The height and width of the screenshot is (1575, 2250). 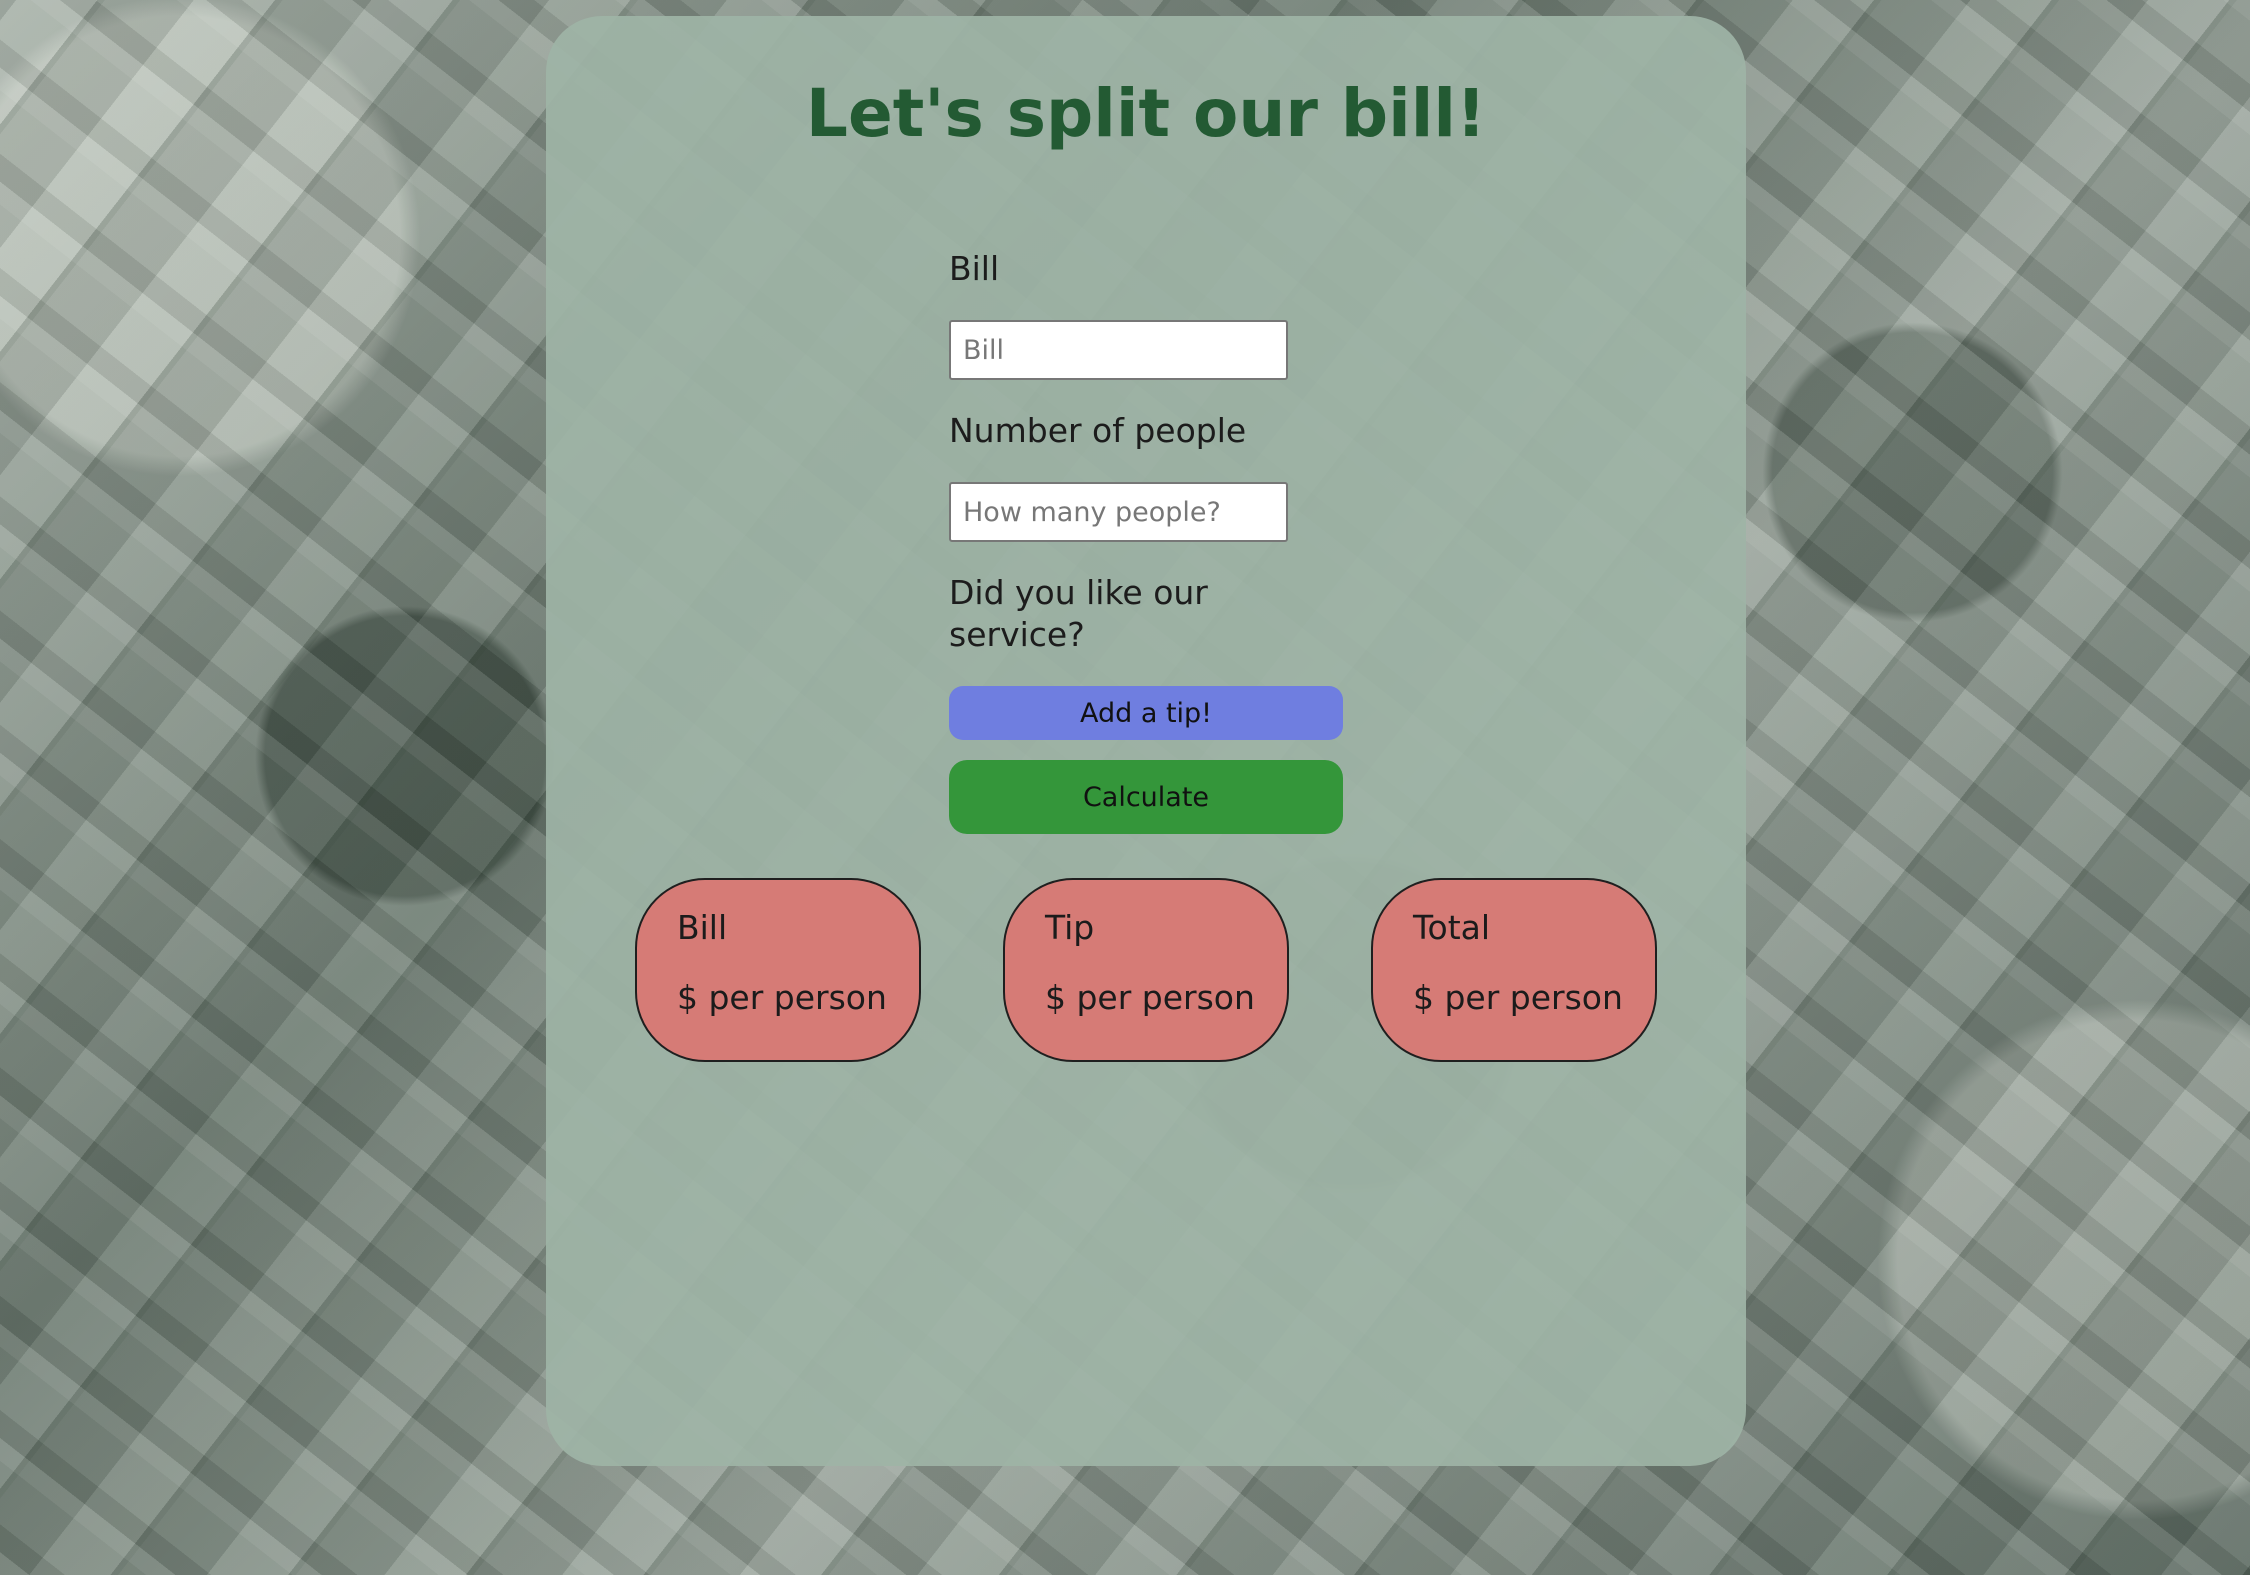 What do you see at coordinates (702, 927) in the screenshot?
I see `result-label: Bill` at bounding box center [702, 927].